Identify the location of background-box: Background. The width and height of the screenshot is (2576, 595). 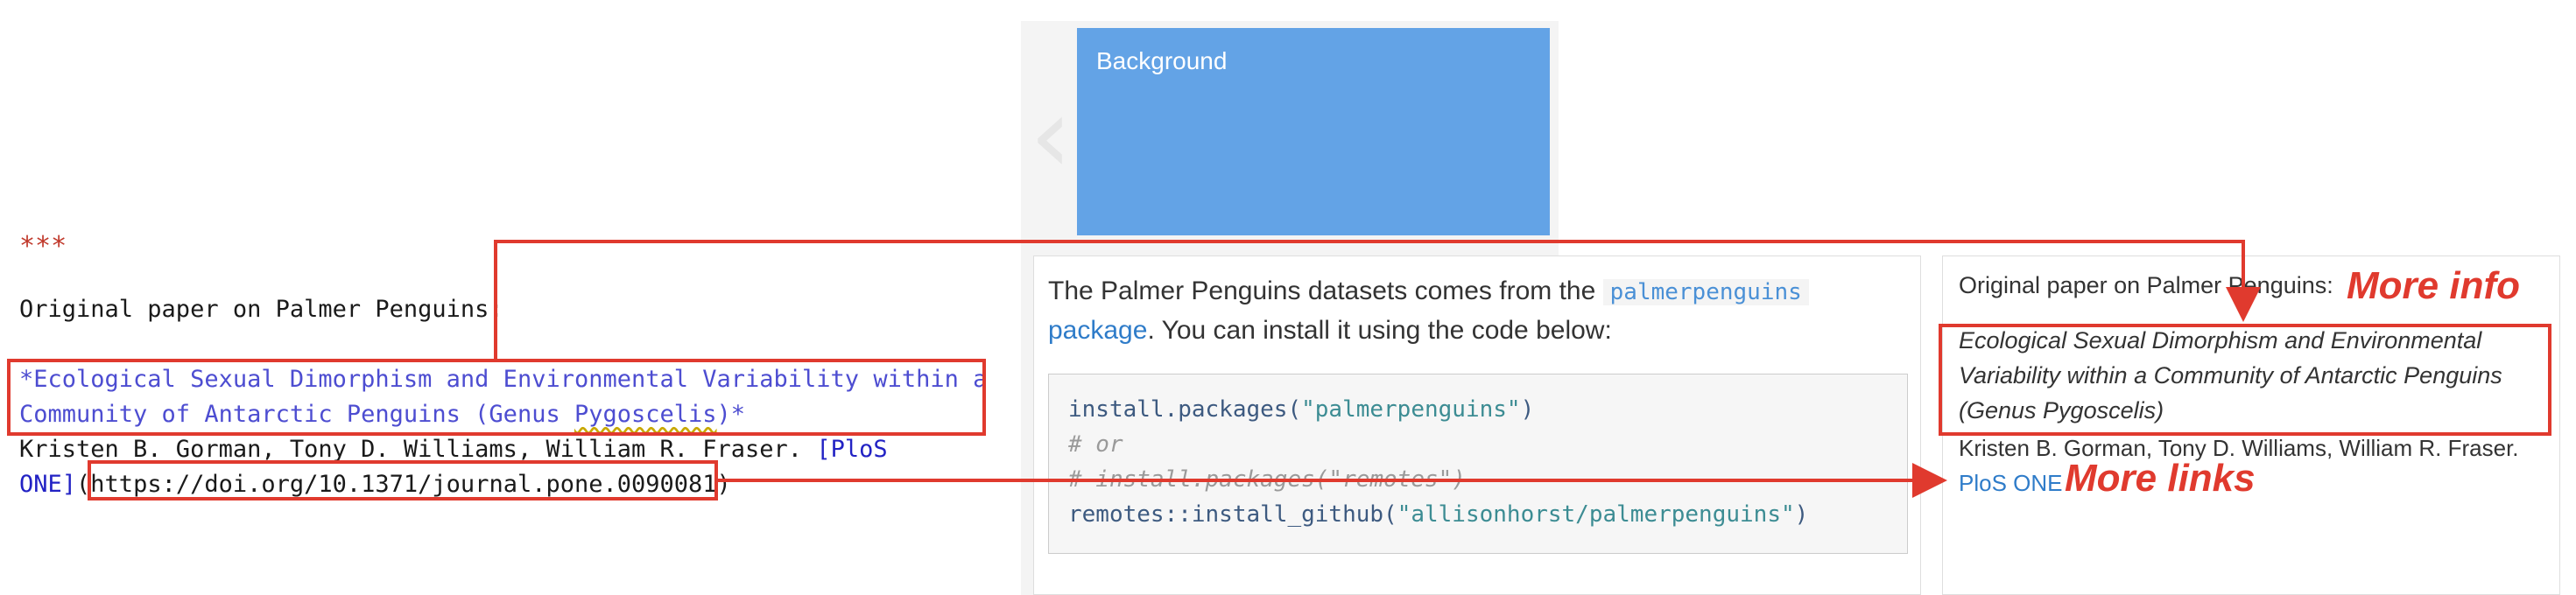
(1313, 131).